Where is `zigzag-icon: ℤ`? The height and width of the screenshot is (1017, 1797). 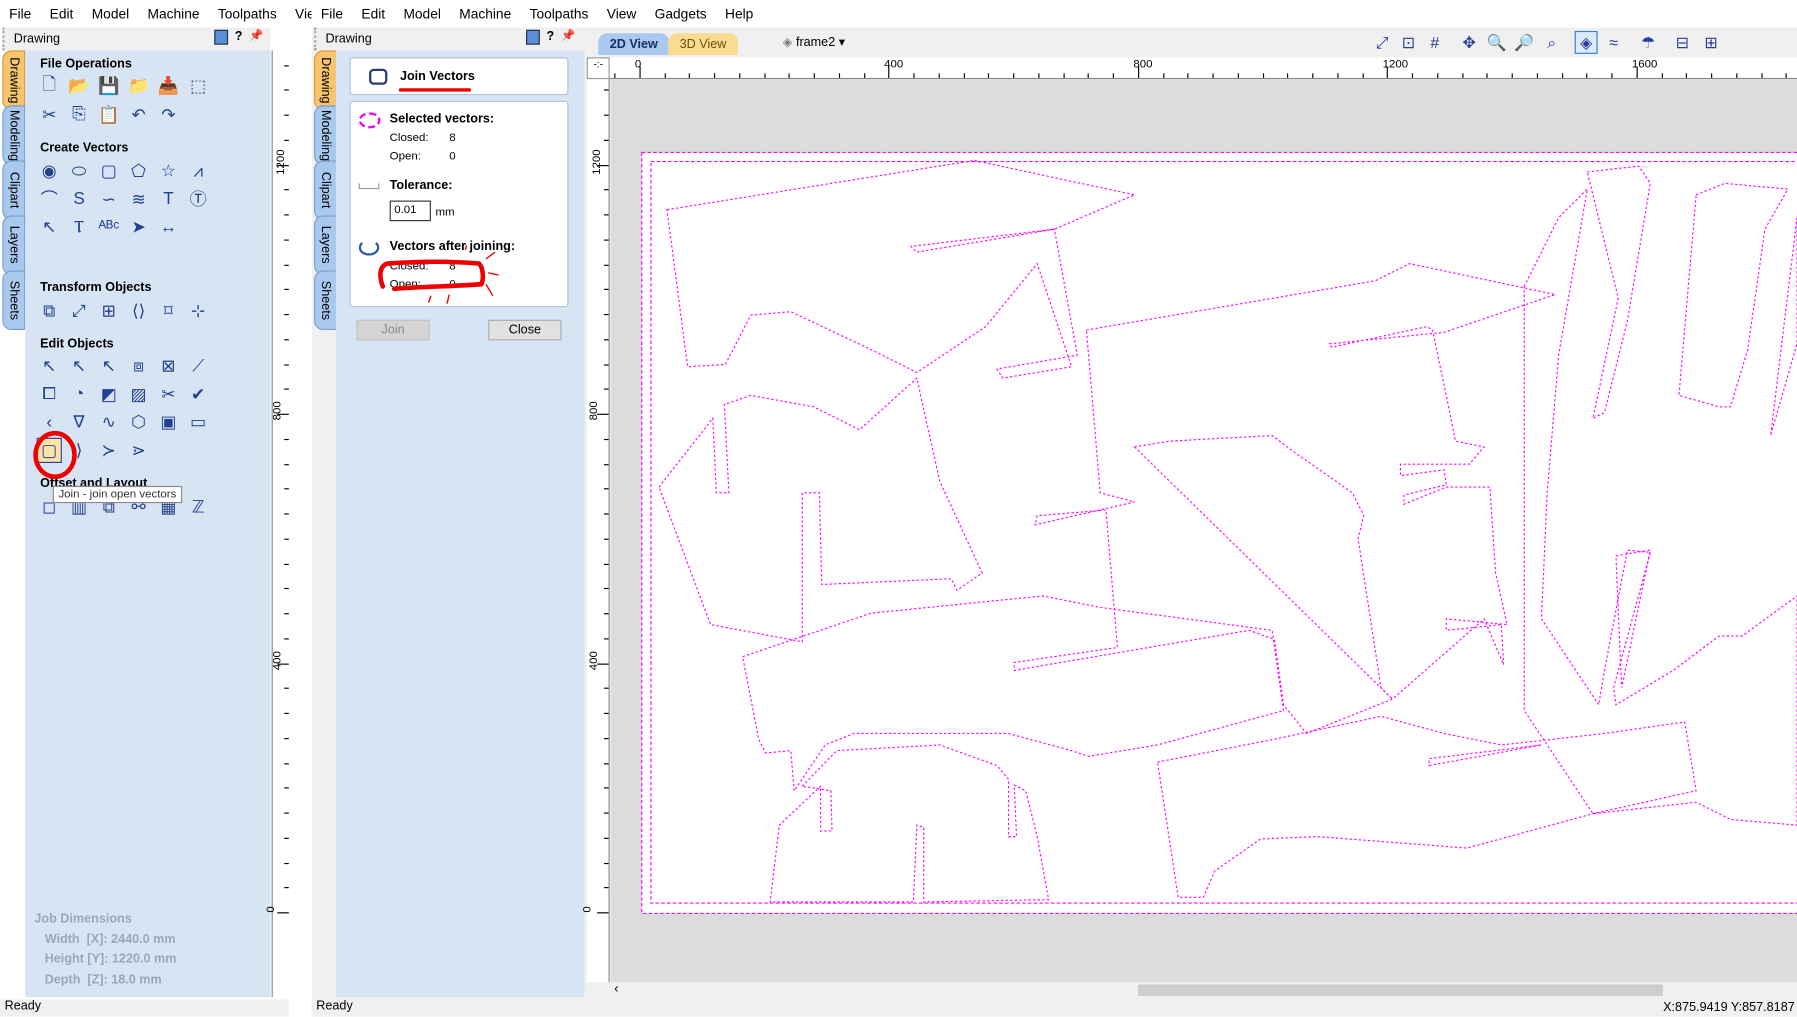 zigzag-icon: ℤ is located at coordinates (198, 506).